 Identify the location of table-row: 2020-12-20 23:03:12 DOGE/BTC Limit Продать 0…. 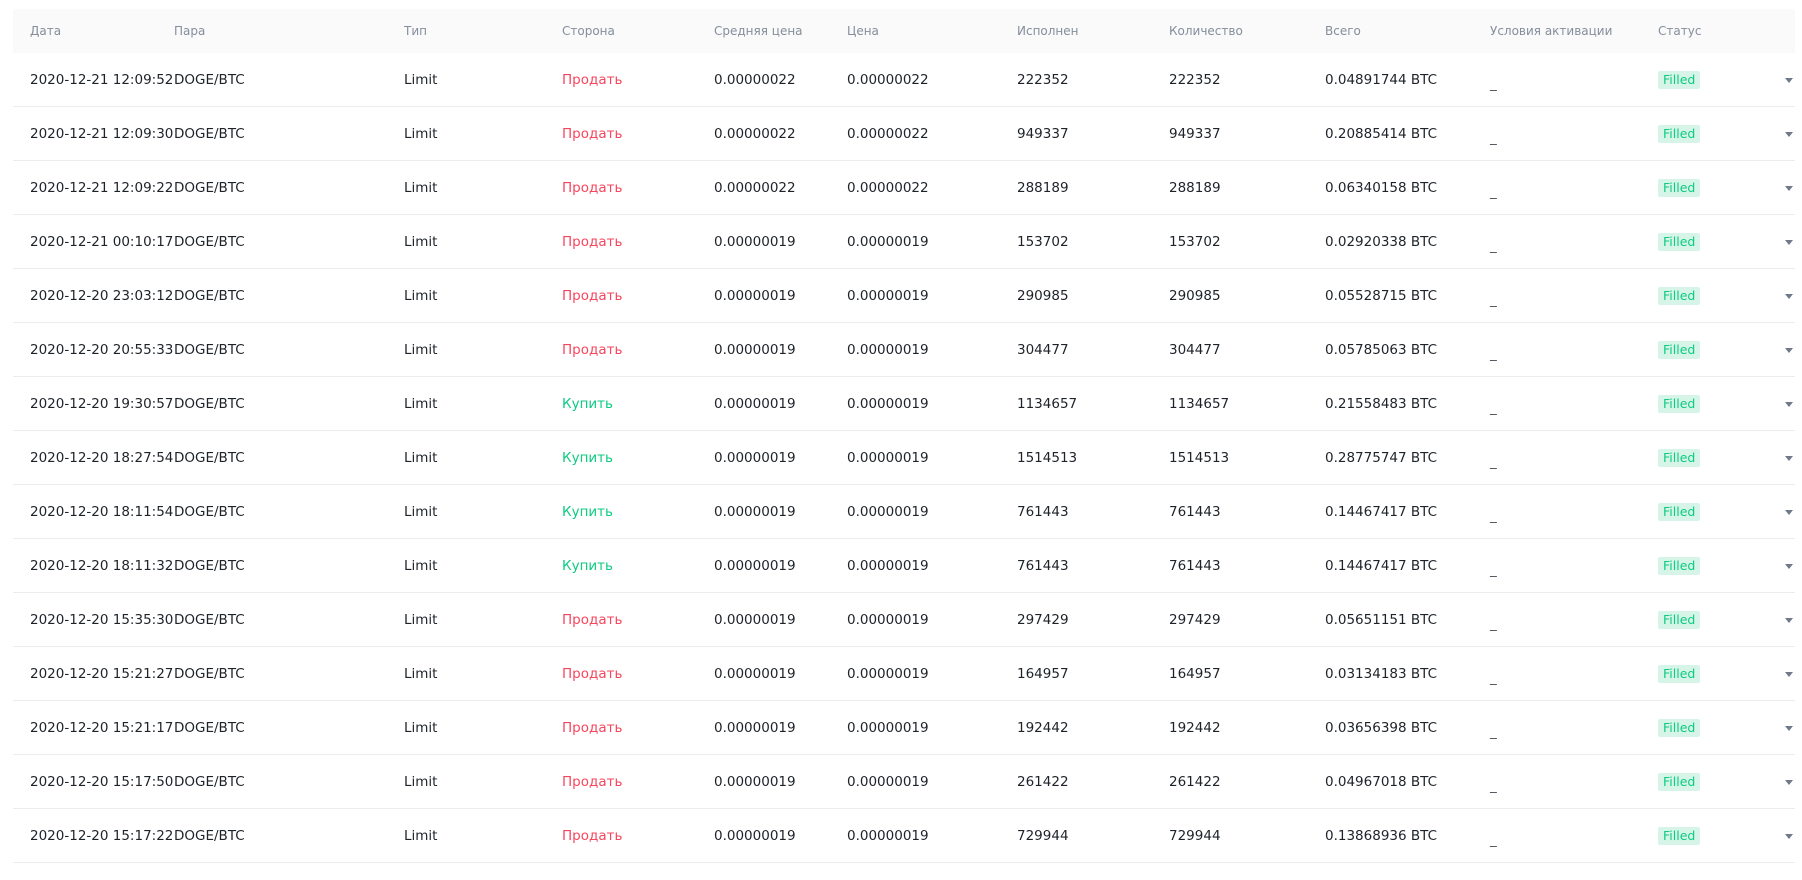
(904, 296).